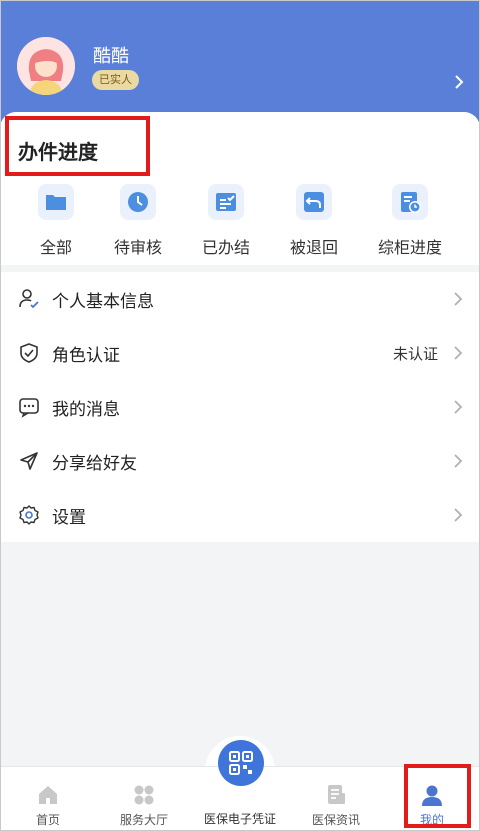 This screenshot has height=831, width=480. I want to click on status-pending: 待审核, so click(138, 221).